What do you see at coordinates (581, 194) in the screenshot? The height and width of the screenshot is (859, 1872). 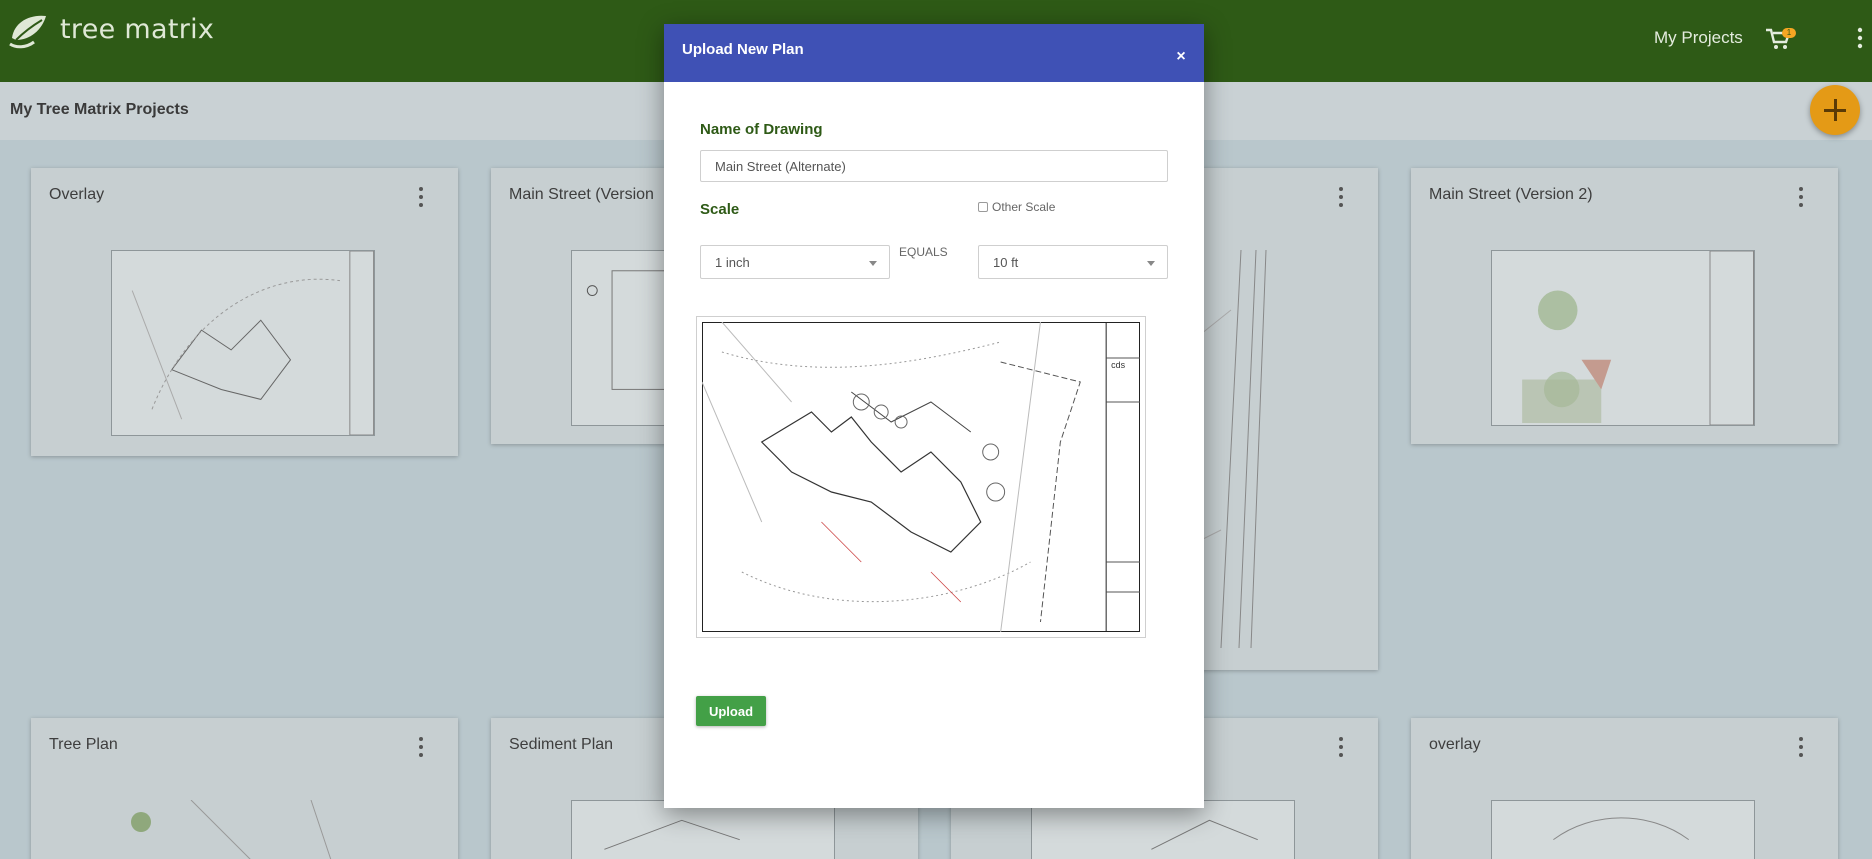 I see `card-title: Main Street (Version` at bounding box center [581, 194].